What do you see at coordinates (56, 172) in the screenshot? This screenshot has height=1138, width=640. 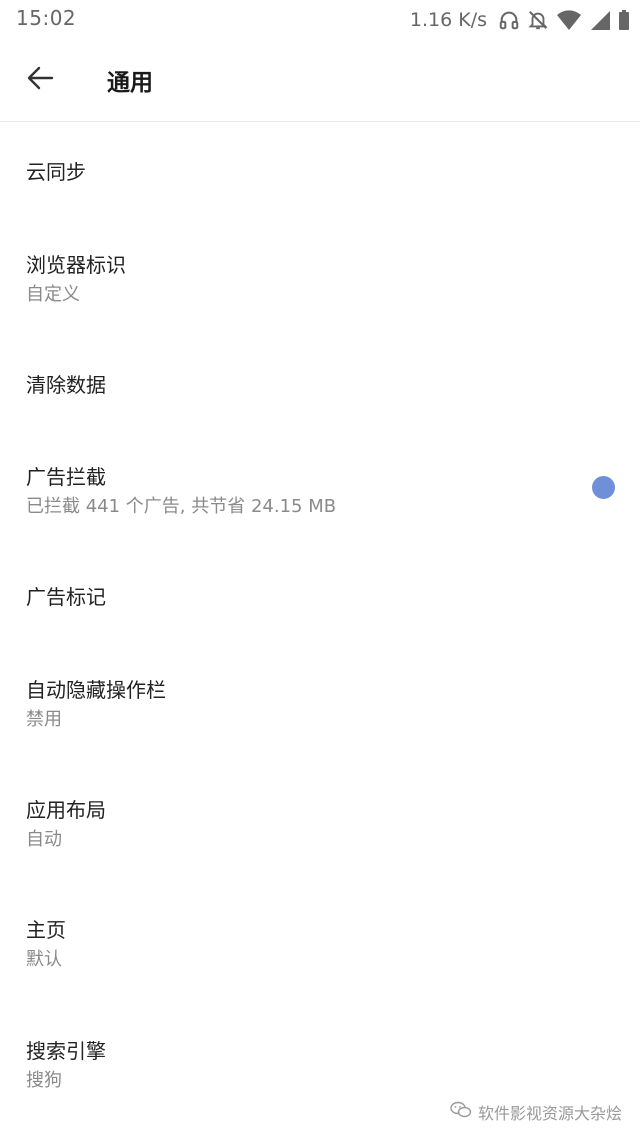 I see `setting-title: 云同步` at bounding box center [56, 172].